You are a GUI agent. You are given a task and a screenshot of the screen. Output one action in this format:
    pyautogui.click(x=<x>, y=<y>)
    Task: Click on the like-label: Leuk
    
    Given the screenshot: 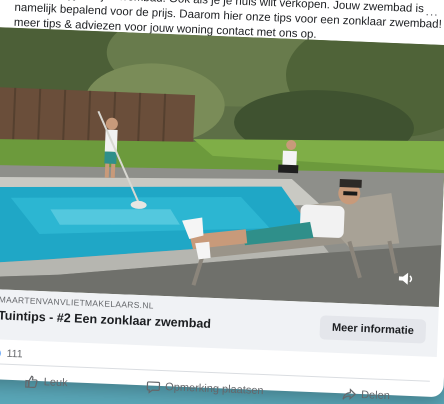 What is the action you would take?
    pyautogui.click(x=55, y=383)
    